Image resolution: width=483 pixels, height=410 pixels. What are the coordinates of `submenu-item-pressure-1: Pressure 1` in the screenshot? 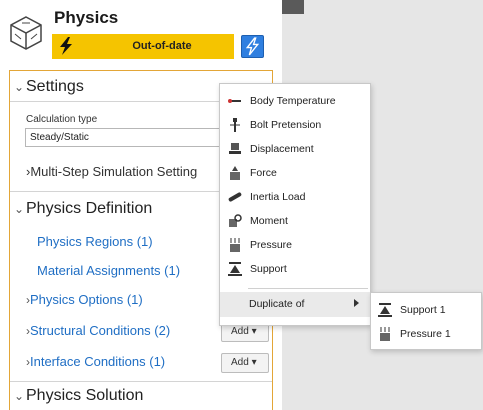 It's located at (426, 334).